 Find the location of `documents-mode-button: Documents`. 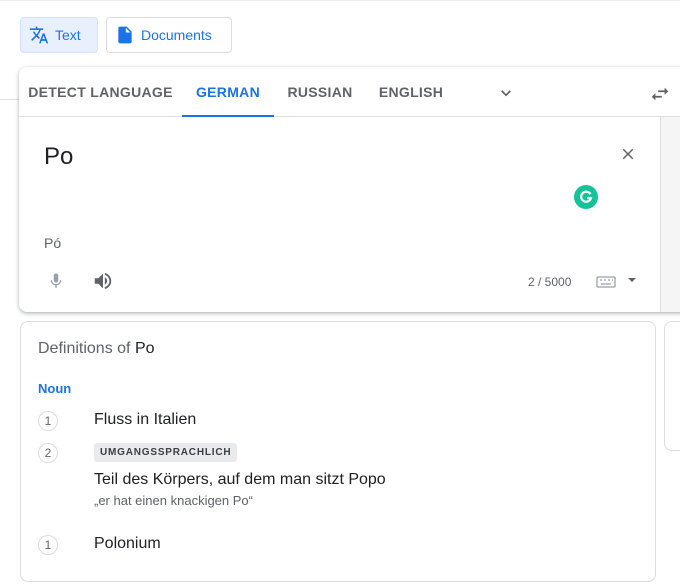

documents-mode-button: Documents is located at coordinates (169, 35).